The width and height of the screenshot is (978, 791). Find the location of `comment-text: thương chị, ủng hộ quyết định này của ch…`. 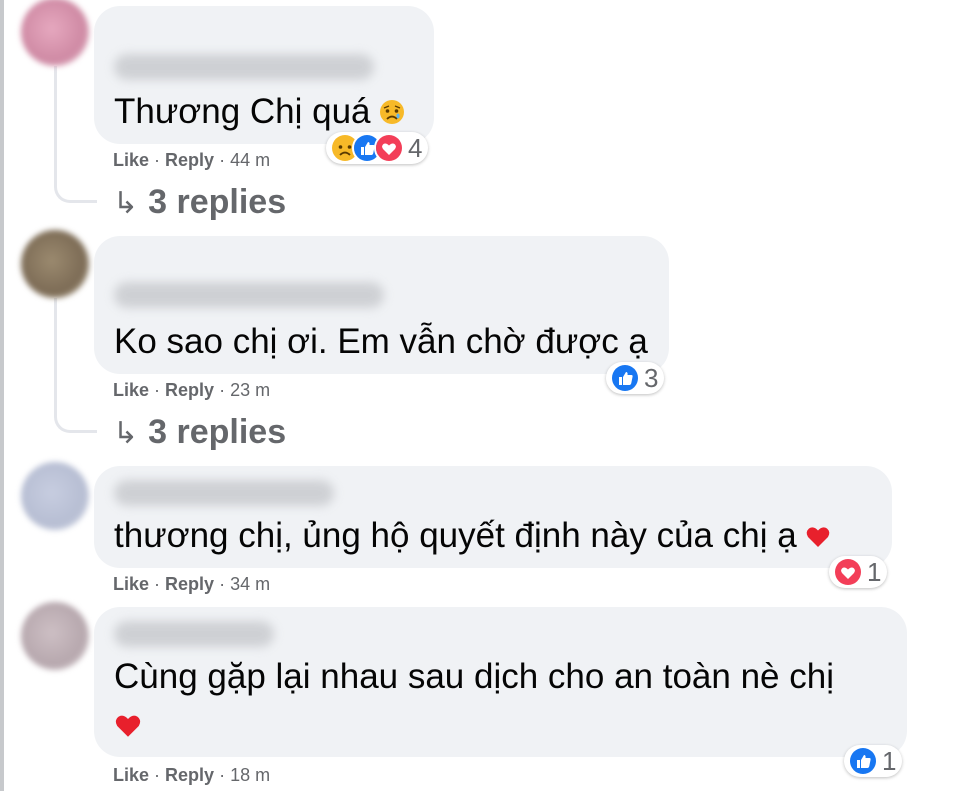

comment-text: thương chị, ủng hộ quyết định này của ch… is located at coordinates (472, 537).